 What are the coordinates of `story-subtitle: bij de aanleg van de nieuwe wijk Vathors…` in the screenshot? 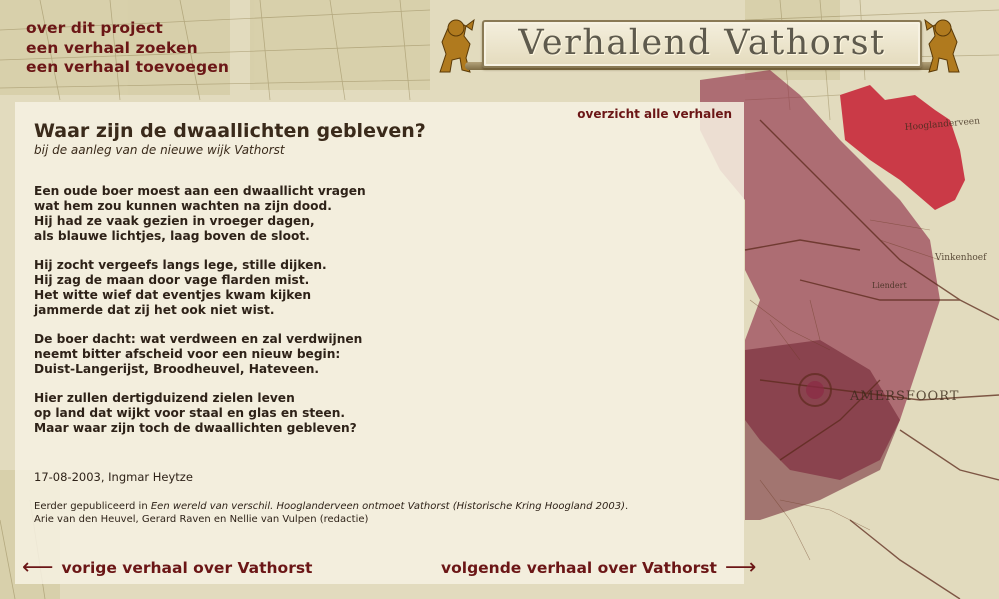 It's located at (159, 150).